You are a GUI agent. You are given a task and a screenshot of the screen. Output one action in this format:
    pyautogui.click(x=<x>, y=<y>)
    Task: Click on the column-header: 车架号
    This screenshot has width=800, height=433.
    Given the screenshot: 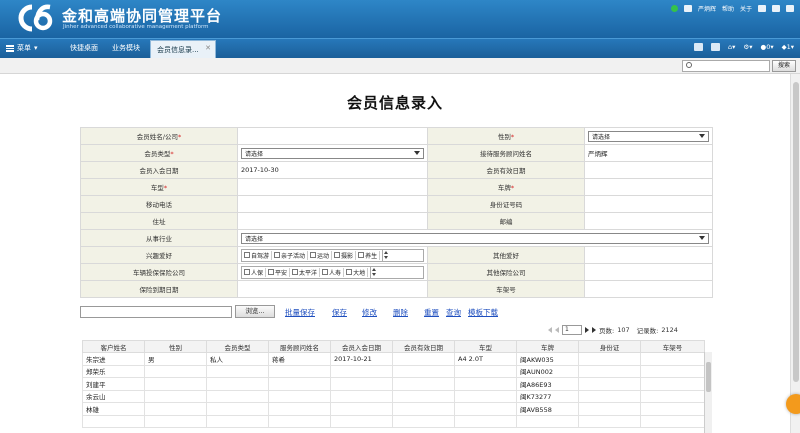 What is the action you would take?
    pyautogui.click(x=672, y=346)
    